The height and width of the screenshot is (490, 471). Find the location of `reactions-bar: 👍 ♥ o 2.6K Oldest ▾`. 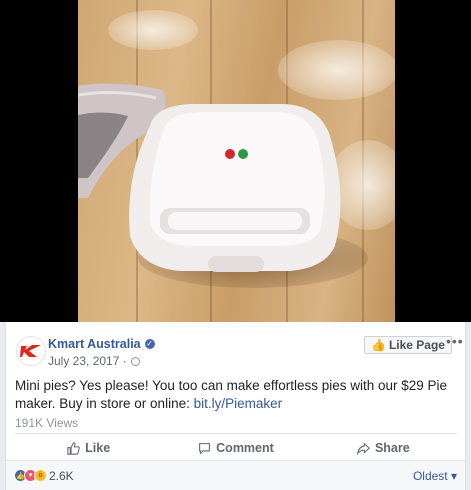

reactions-bar: 👍 ♥ o 2.6K Oldest ▾ is located at coordinates (235, 475).